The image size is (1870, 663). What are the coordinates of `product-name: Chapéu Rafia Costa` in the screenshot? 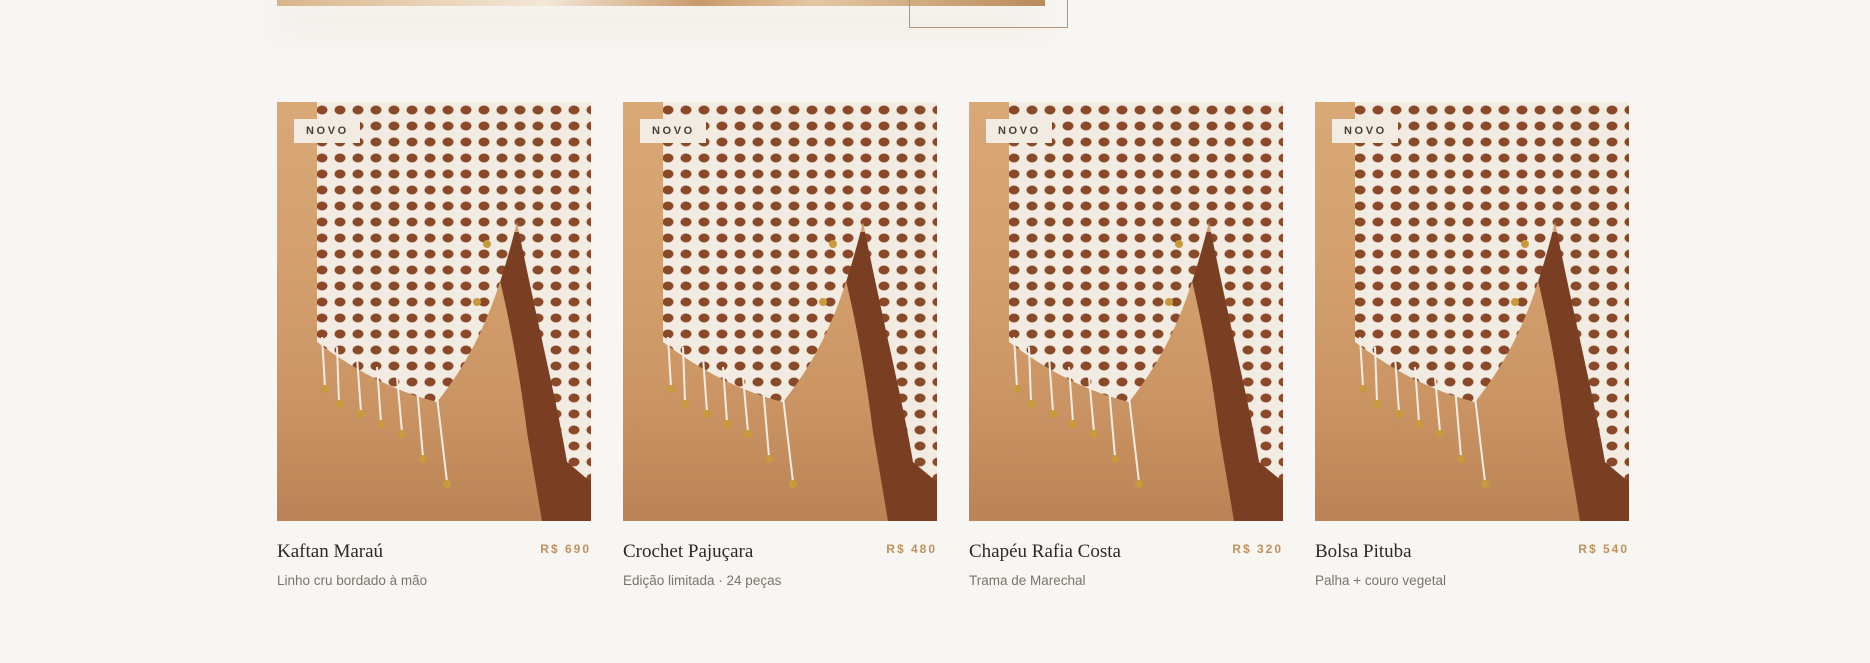 It's located at (1045, 552).